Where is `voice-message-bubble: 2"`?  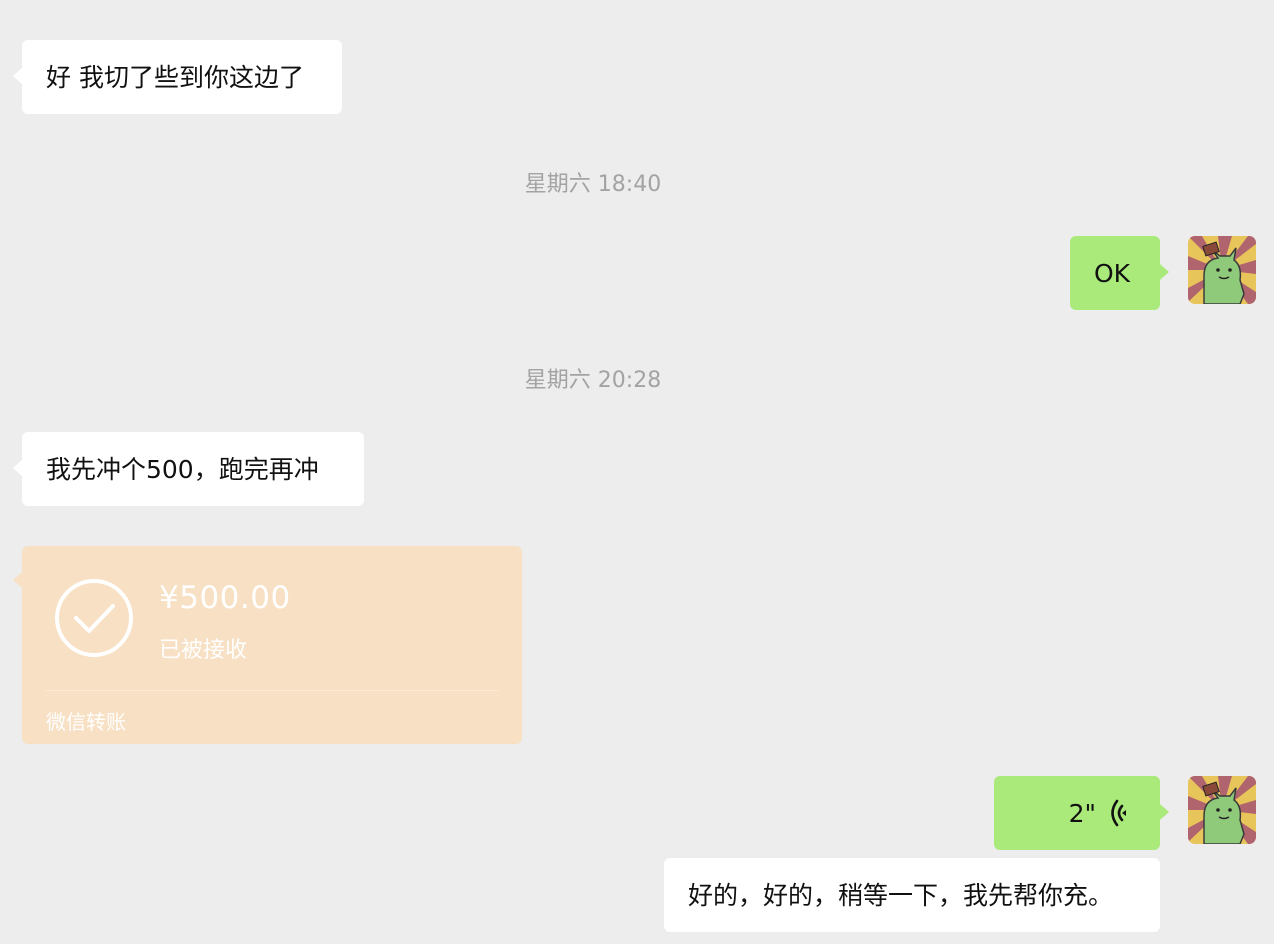 voice-message-bubble: 2" is located at coordinates (1081, 813).